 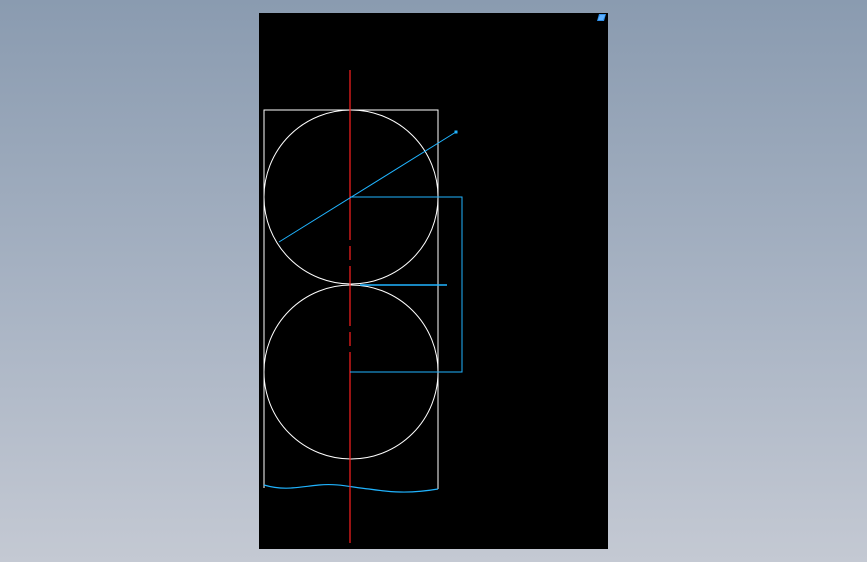 What do you see at coordinates (367, 187) in the screenshot?
I see `diagonal-leader-line` at bounding box center [367, 187].